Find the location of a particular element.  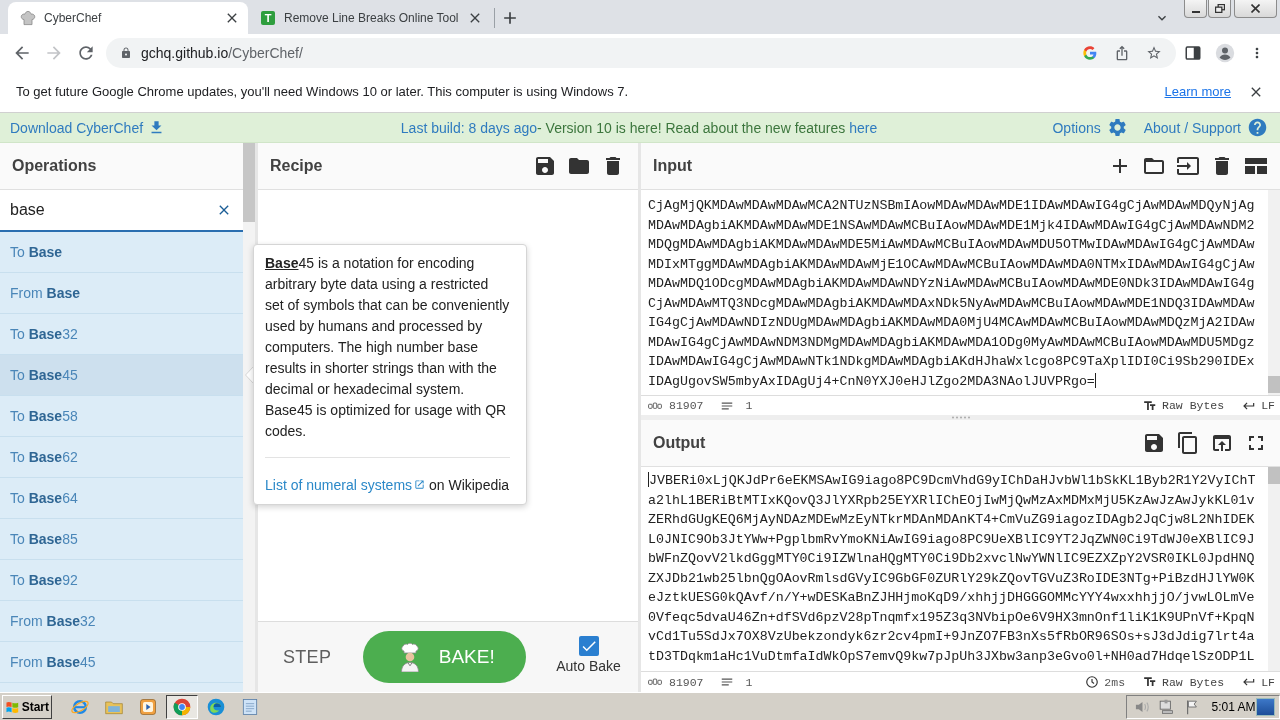

restore-button is located at coordinates (1219, 9).